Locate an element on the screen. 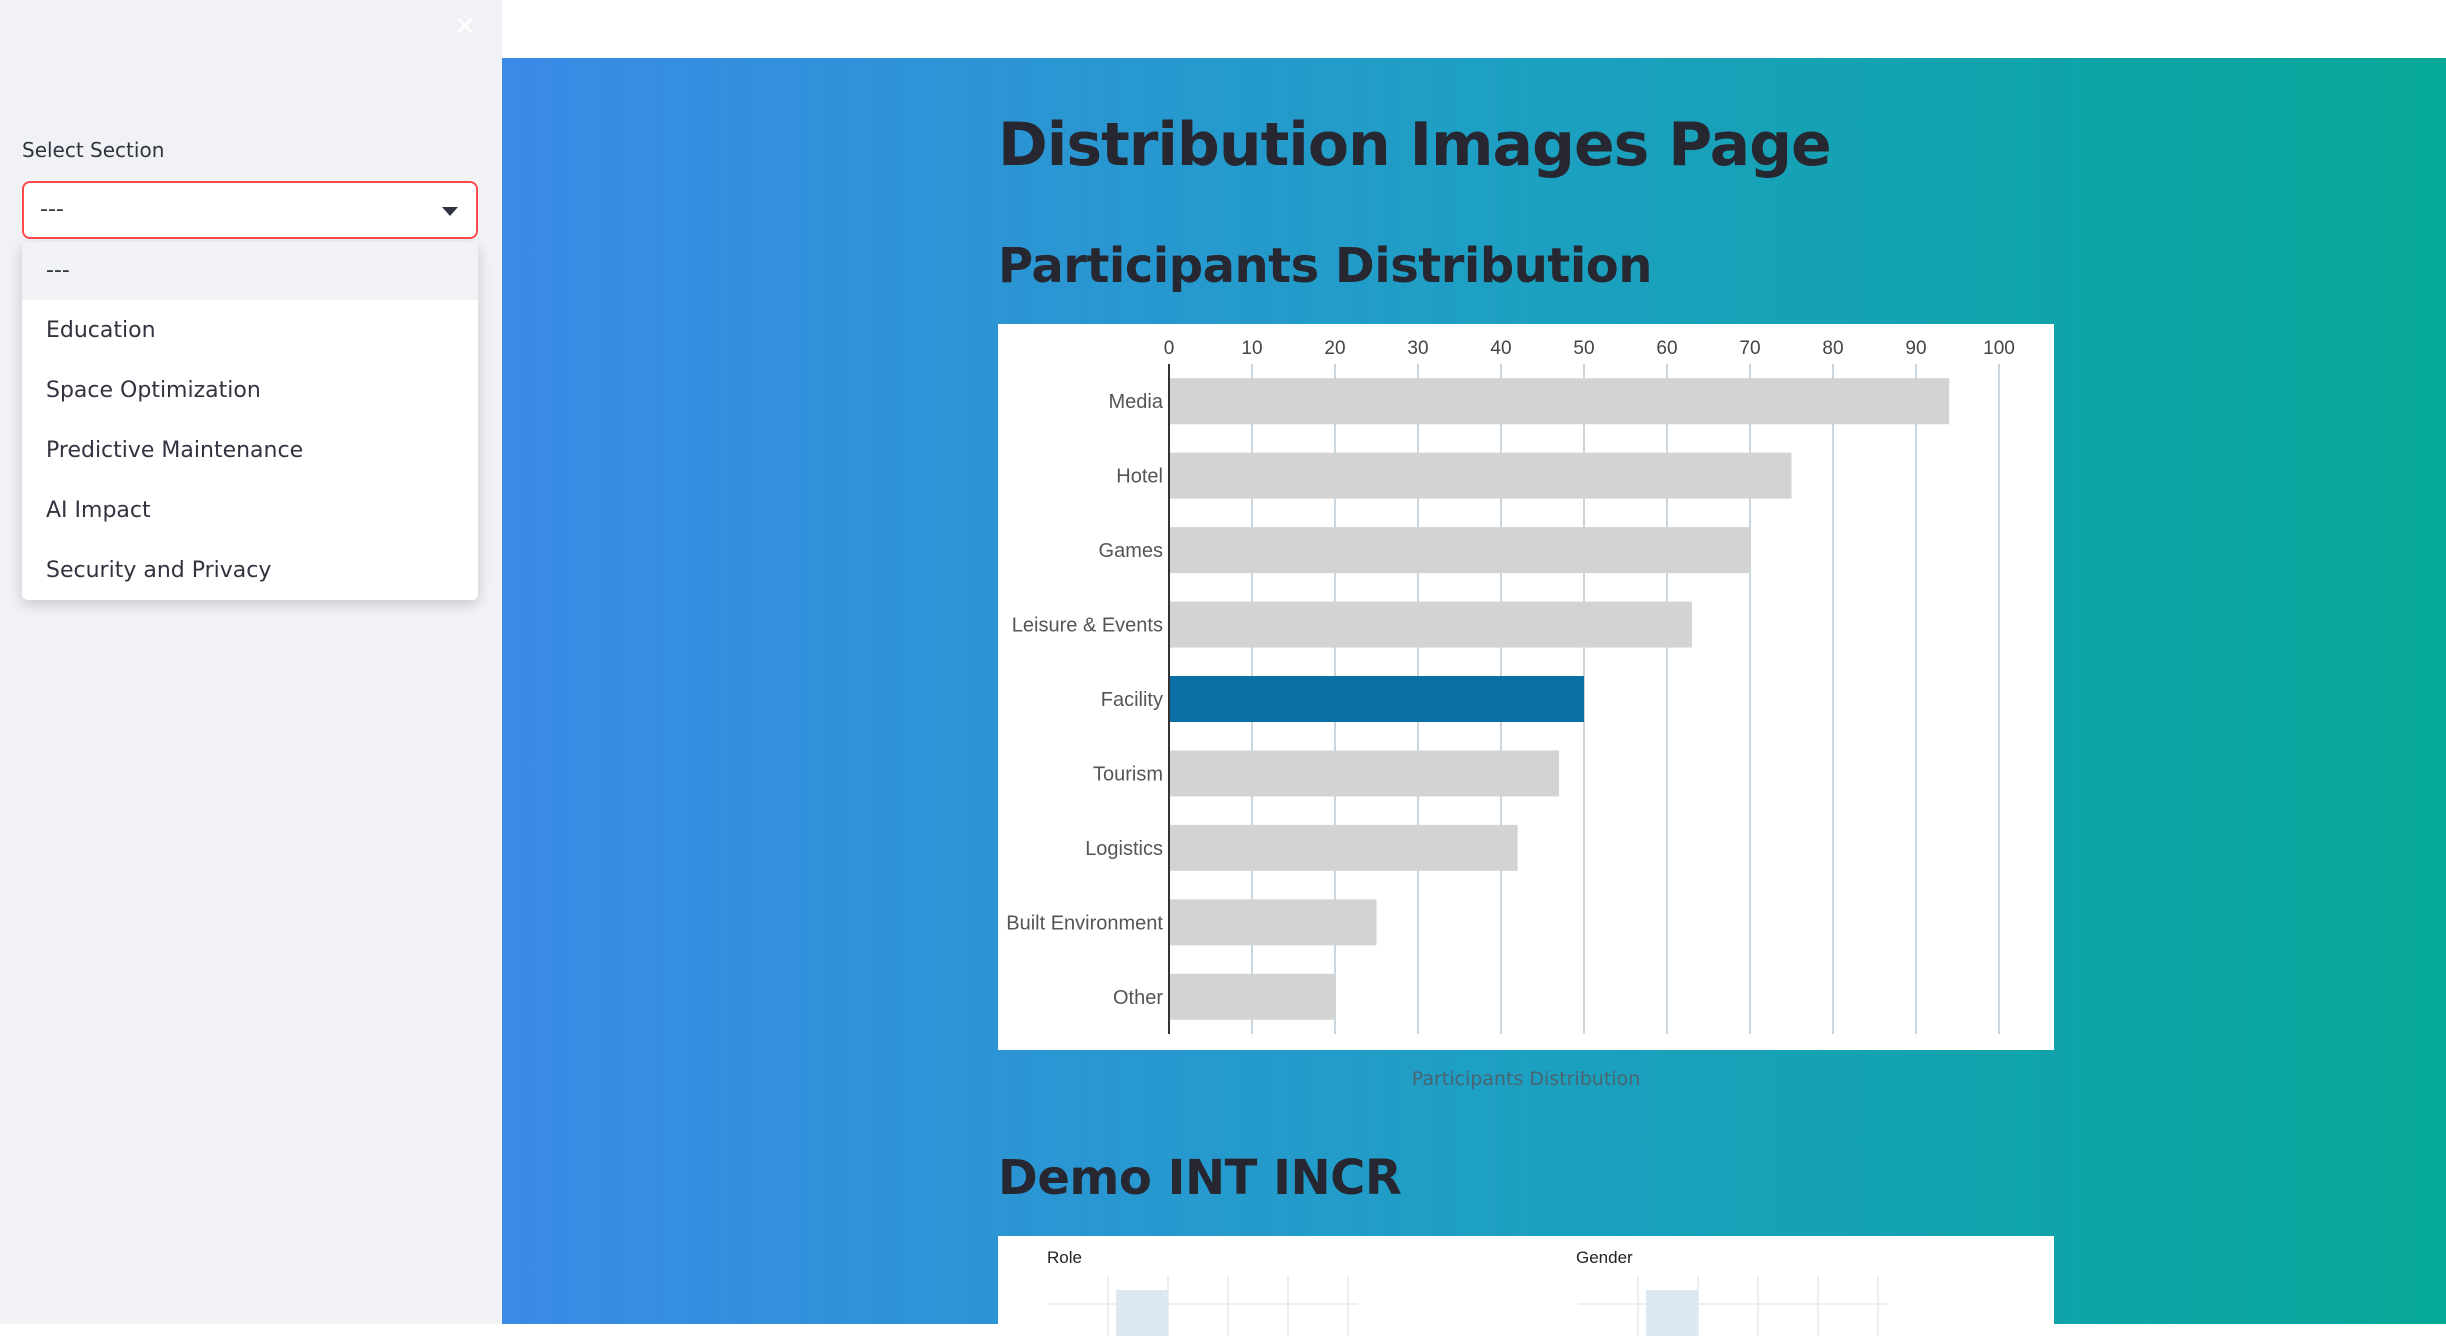  option-education: Education is located at coordinates (250, 331).